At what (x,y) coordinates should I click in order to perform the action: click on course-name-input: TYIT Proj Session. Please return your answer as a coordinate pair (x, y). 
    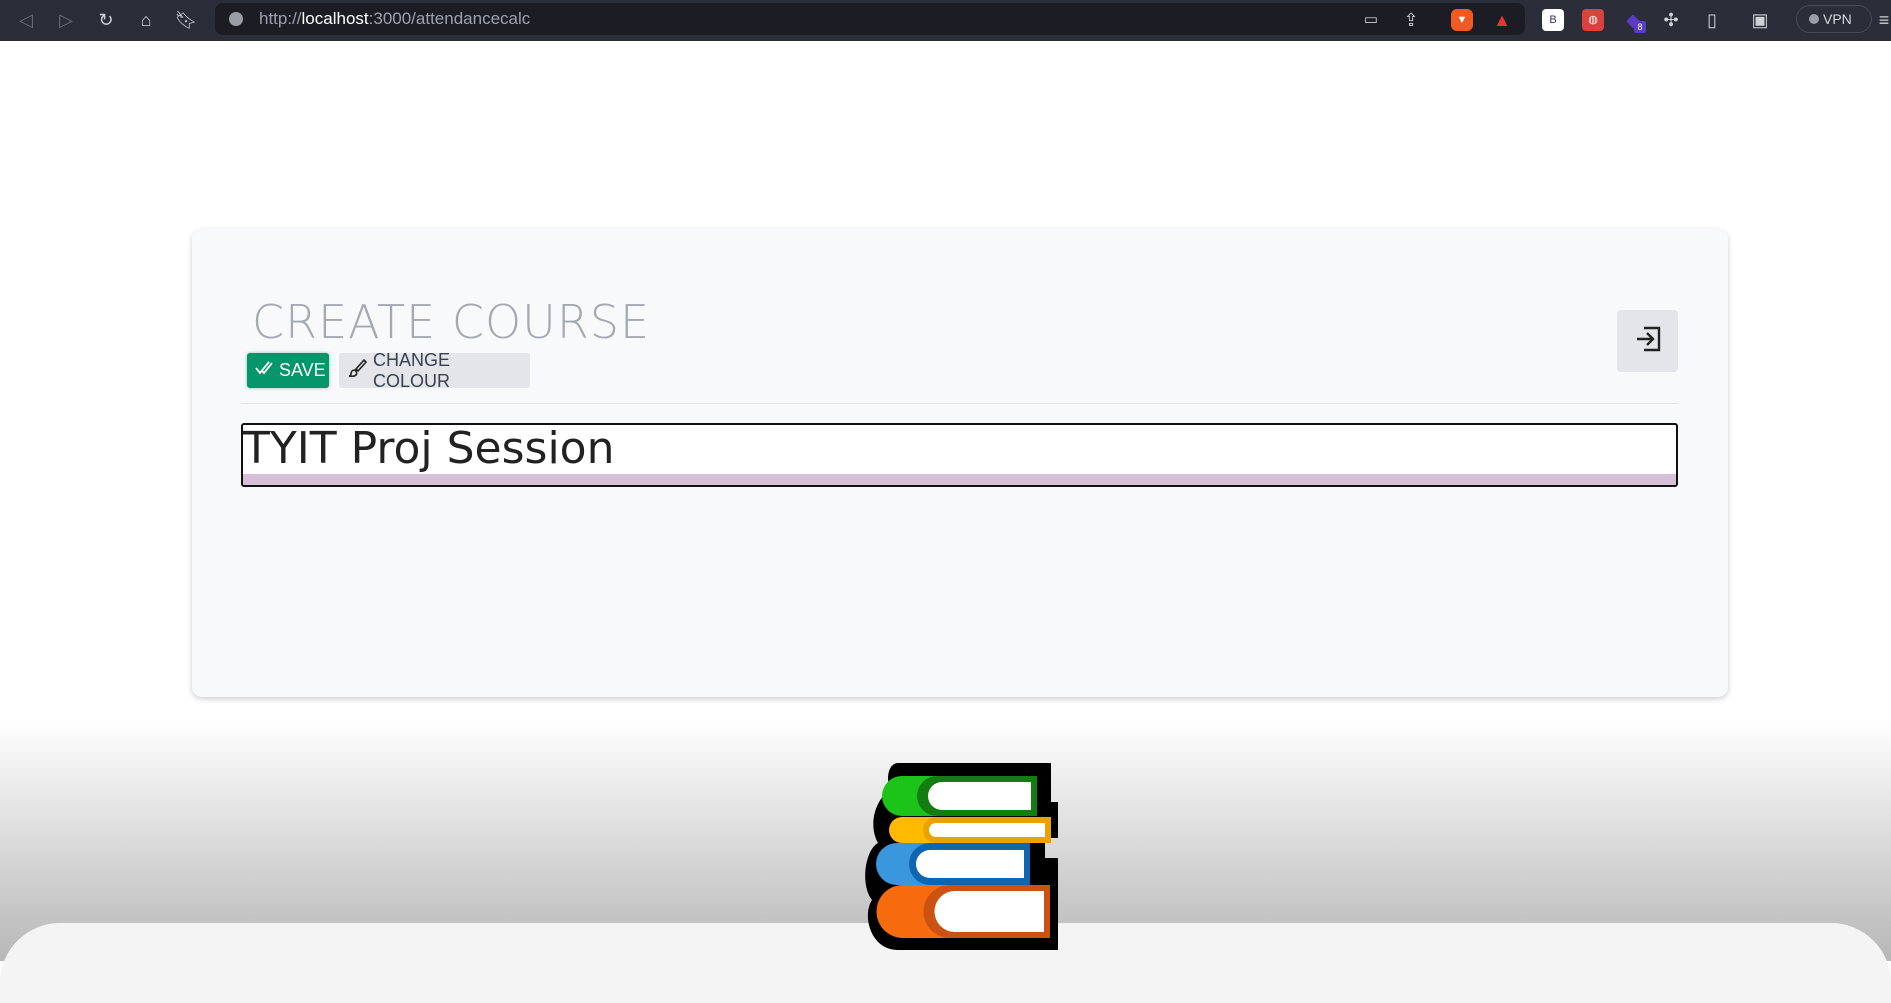
    Looking at the image, I should click on (959, 455).